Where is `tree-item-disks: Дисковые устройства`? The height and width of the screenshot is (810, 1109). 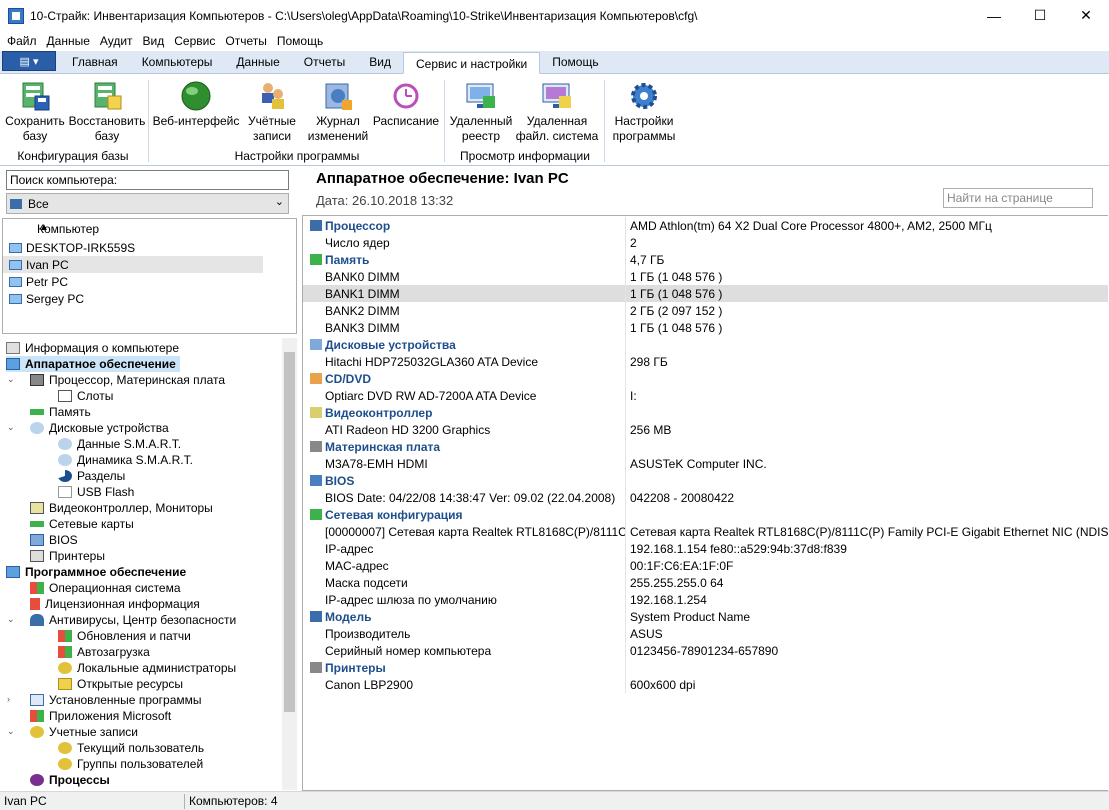 tree-item-disks: Дисковые устройства is located at coordinates (99, 428).